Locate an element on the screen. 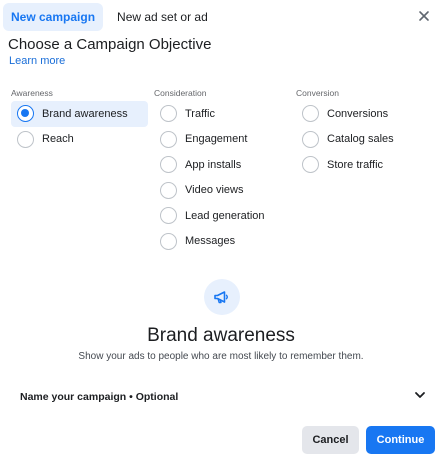 The width and height of the screenshot is (442, 459). radio-button-checked is located at coordinates (25, 114).